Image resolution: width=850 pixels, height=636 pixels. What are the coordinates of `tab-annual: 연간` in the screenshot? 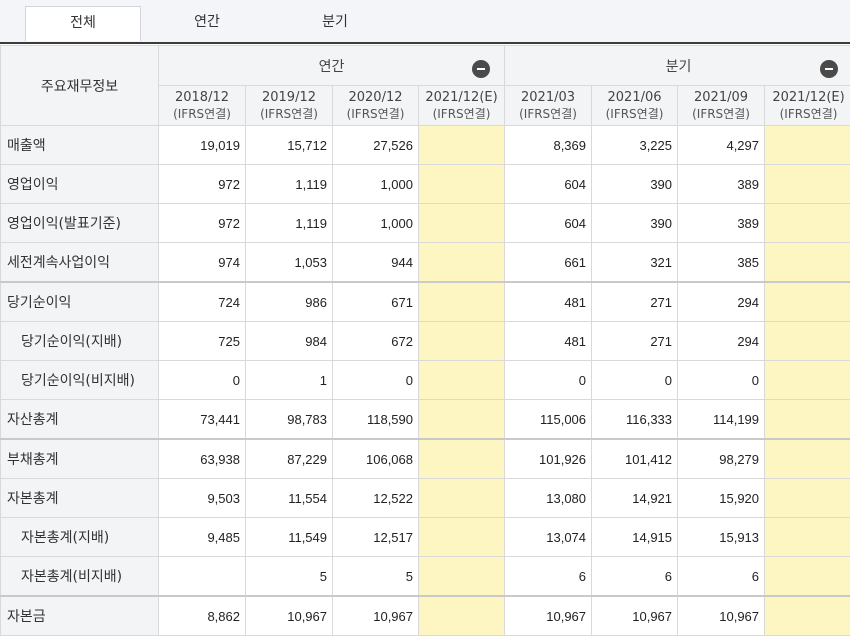 It's located at (207, 23).